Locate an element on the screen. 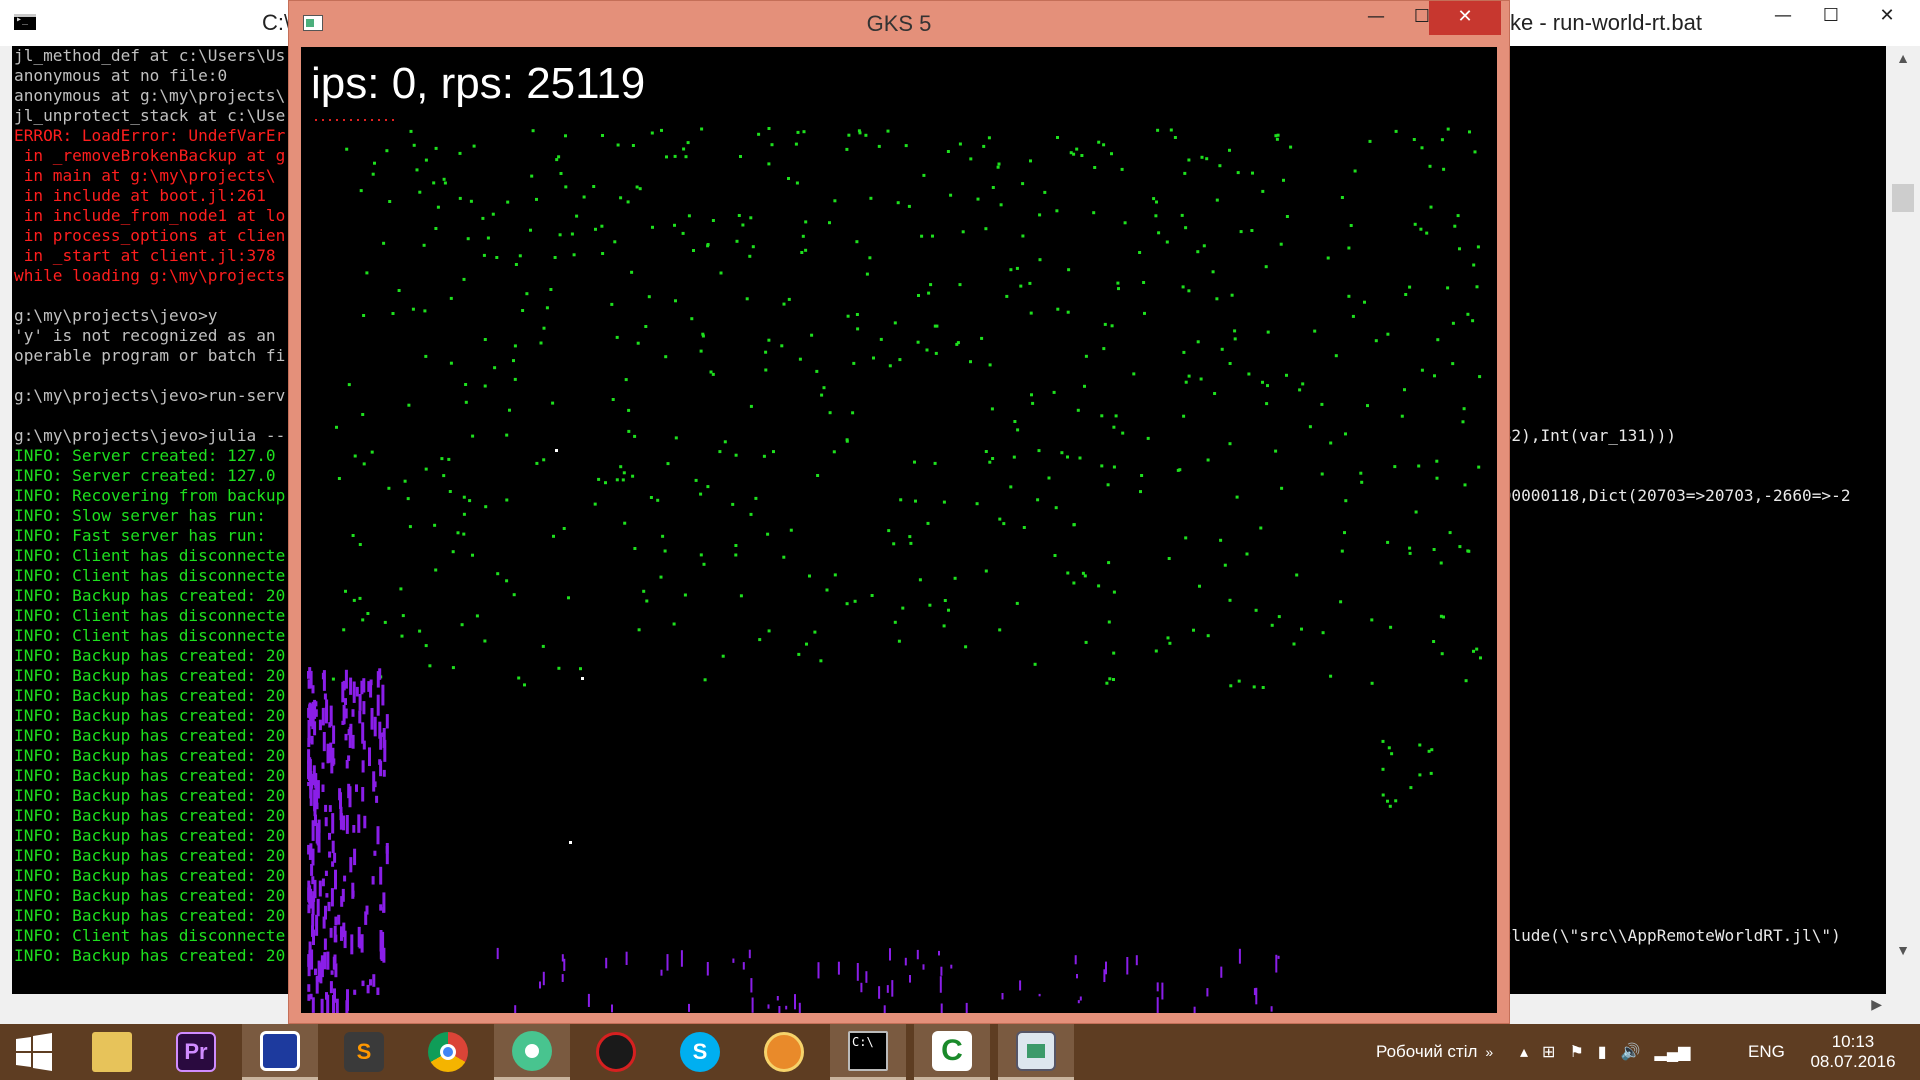 The image size is (1920, 1080). console-line: INFO: Backup has created: 20 is located at coordinates (150, 795).